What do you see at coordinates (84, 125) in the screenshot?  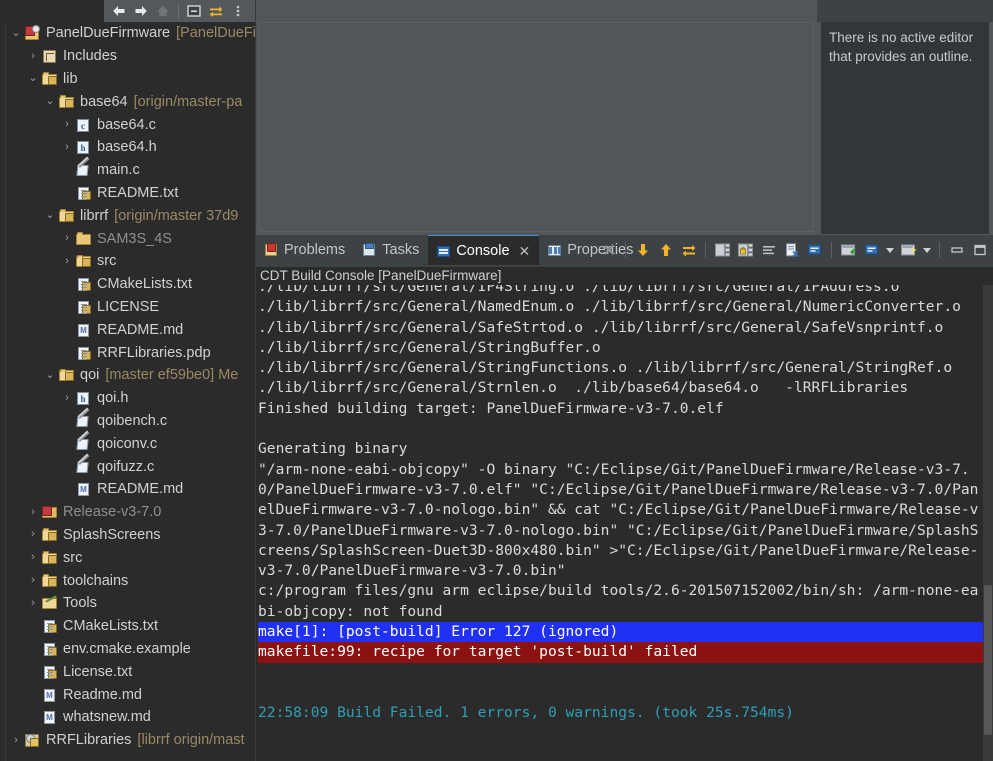 I see `c-source-icon: c` at bounding box center [84, 125].